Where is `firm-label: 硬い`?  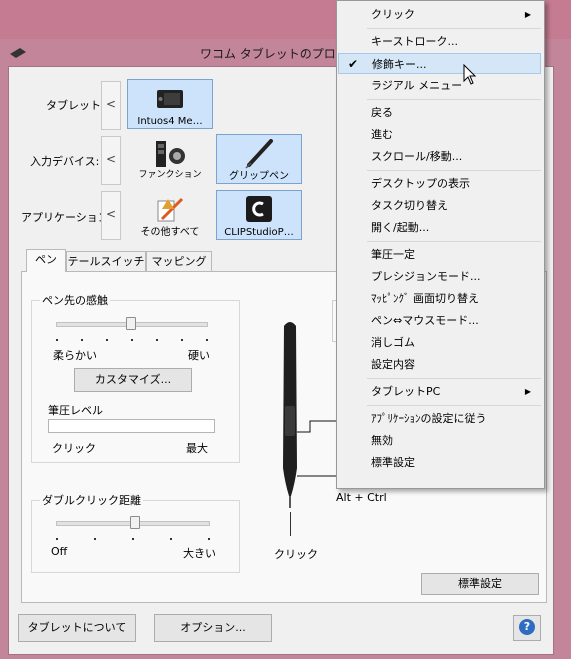 firm-label: 硬い is located at coordinates (199, 355).